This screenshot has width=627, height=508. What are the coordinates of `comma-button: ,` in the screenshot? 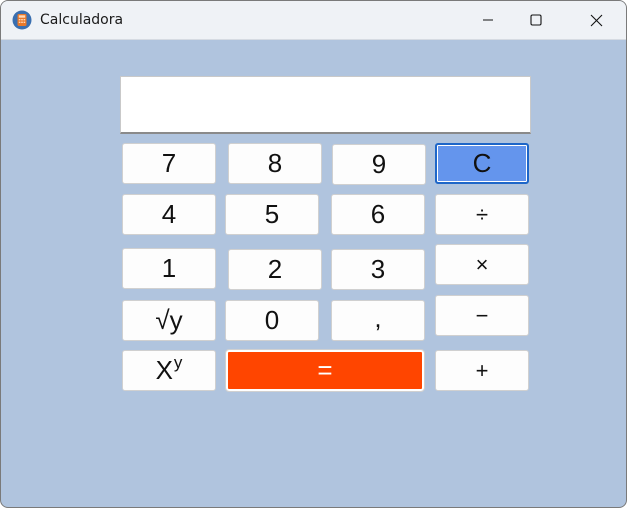 It's located at (378, 320).